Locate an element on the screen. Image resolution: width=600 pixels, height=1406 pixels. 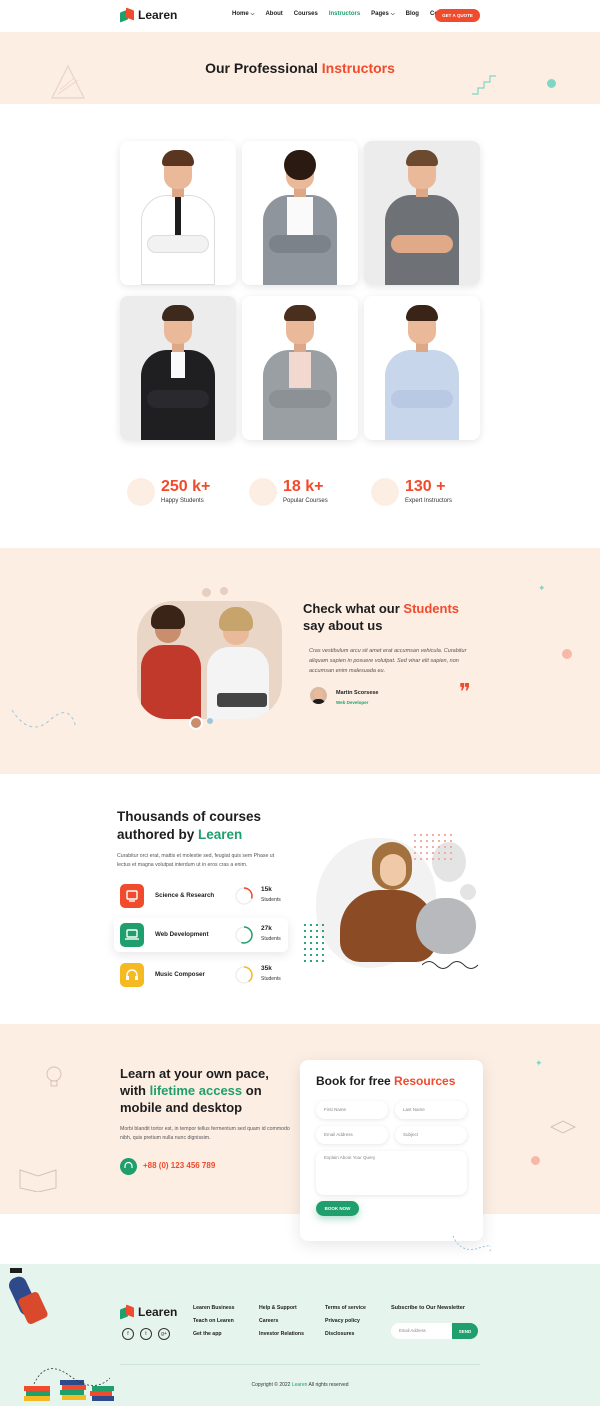
footer-link: Get the app is located at coordinates (214, 1334).